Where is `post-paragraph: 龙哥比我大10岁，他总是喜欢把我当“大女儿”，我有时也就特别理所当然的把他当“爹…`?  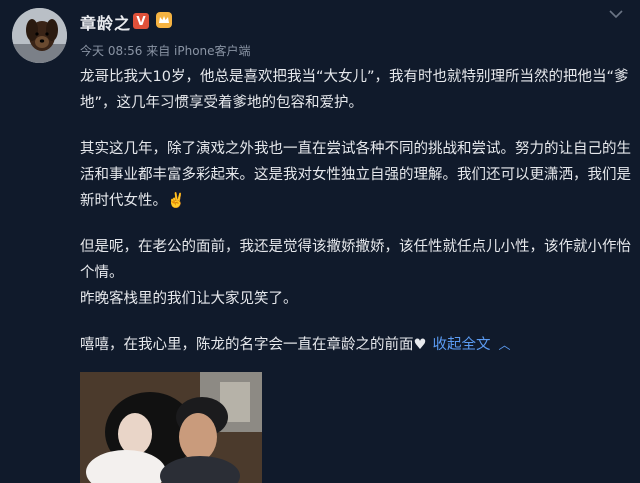 post-paragraph: 龙哥比我大10岁，他总是喜欢把我当“大女儿”，我有时也就特别理所当然的把他当“爹… is located at coordinates (354, 90).